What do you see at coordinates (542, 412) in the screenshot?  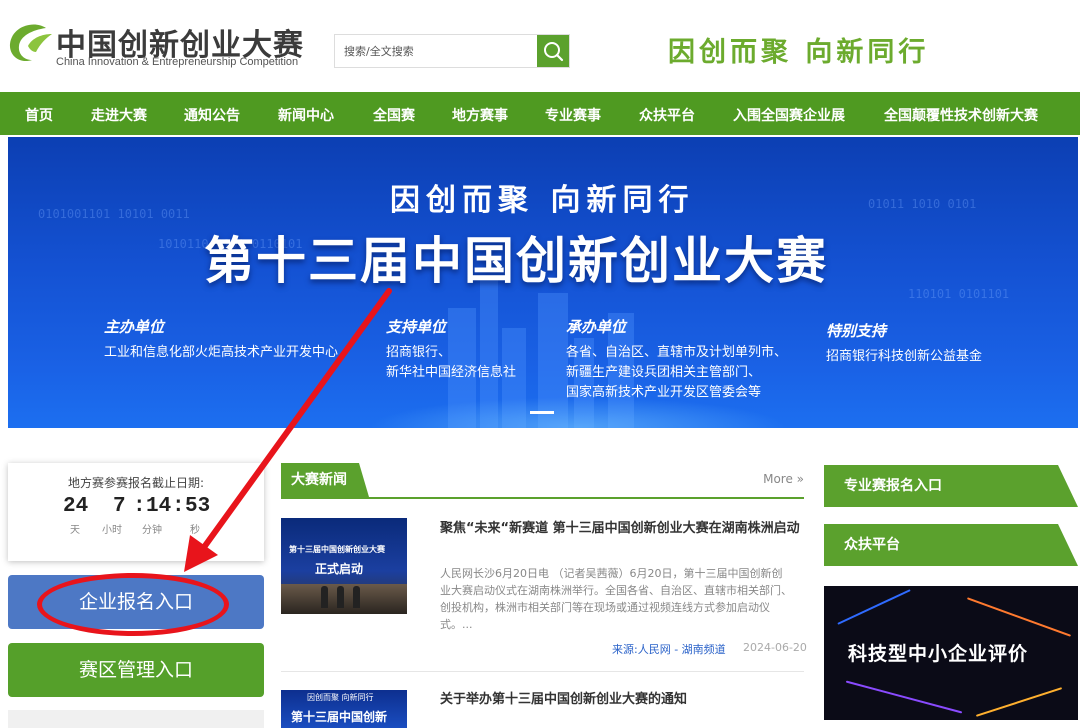 I see `carousel-indicator` at bounding box center [542, 412].